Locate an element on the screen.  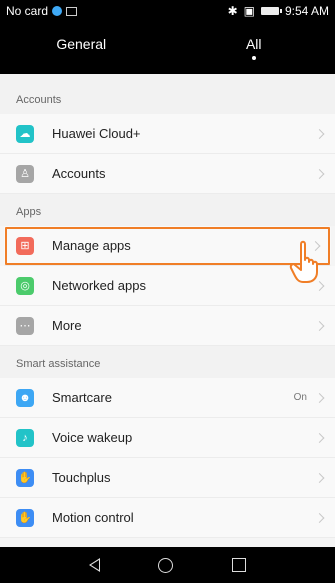
voice-icon: ♪ is located at coordinates (25, 437).